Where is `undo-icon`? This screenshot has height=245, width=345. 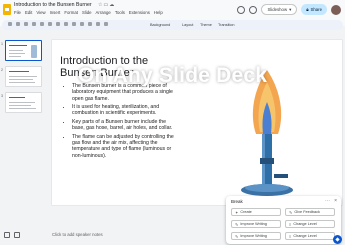 undo-icon is located at coordinates (26, 24).